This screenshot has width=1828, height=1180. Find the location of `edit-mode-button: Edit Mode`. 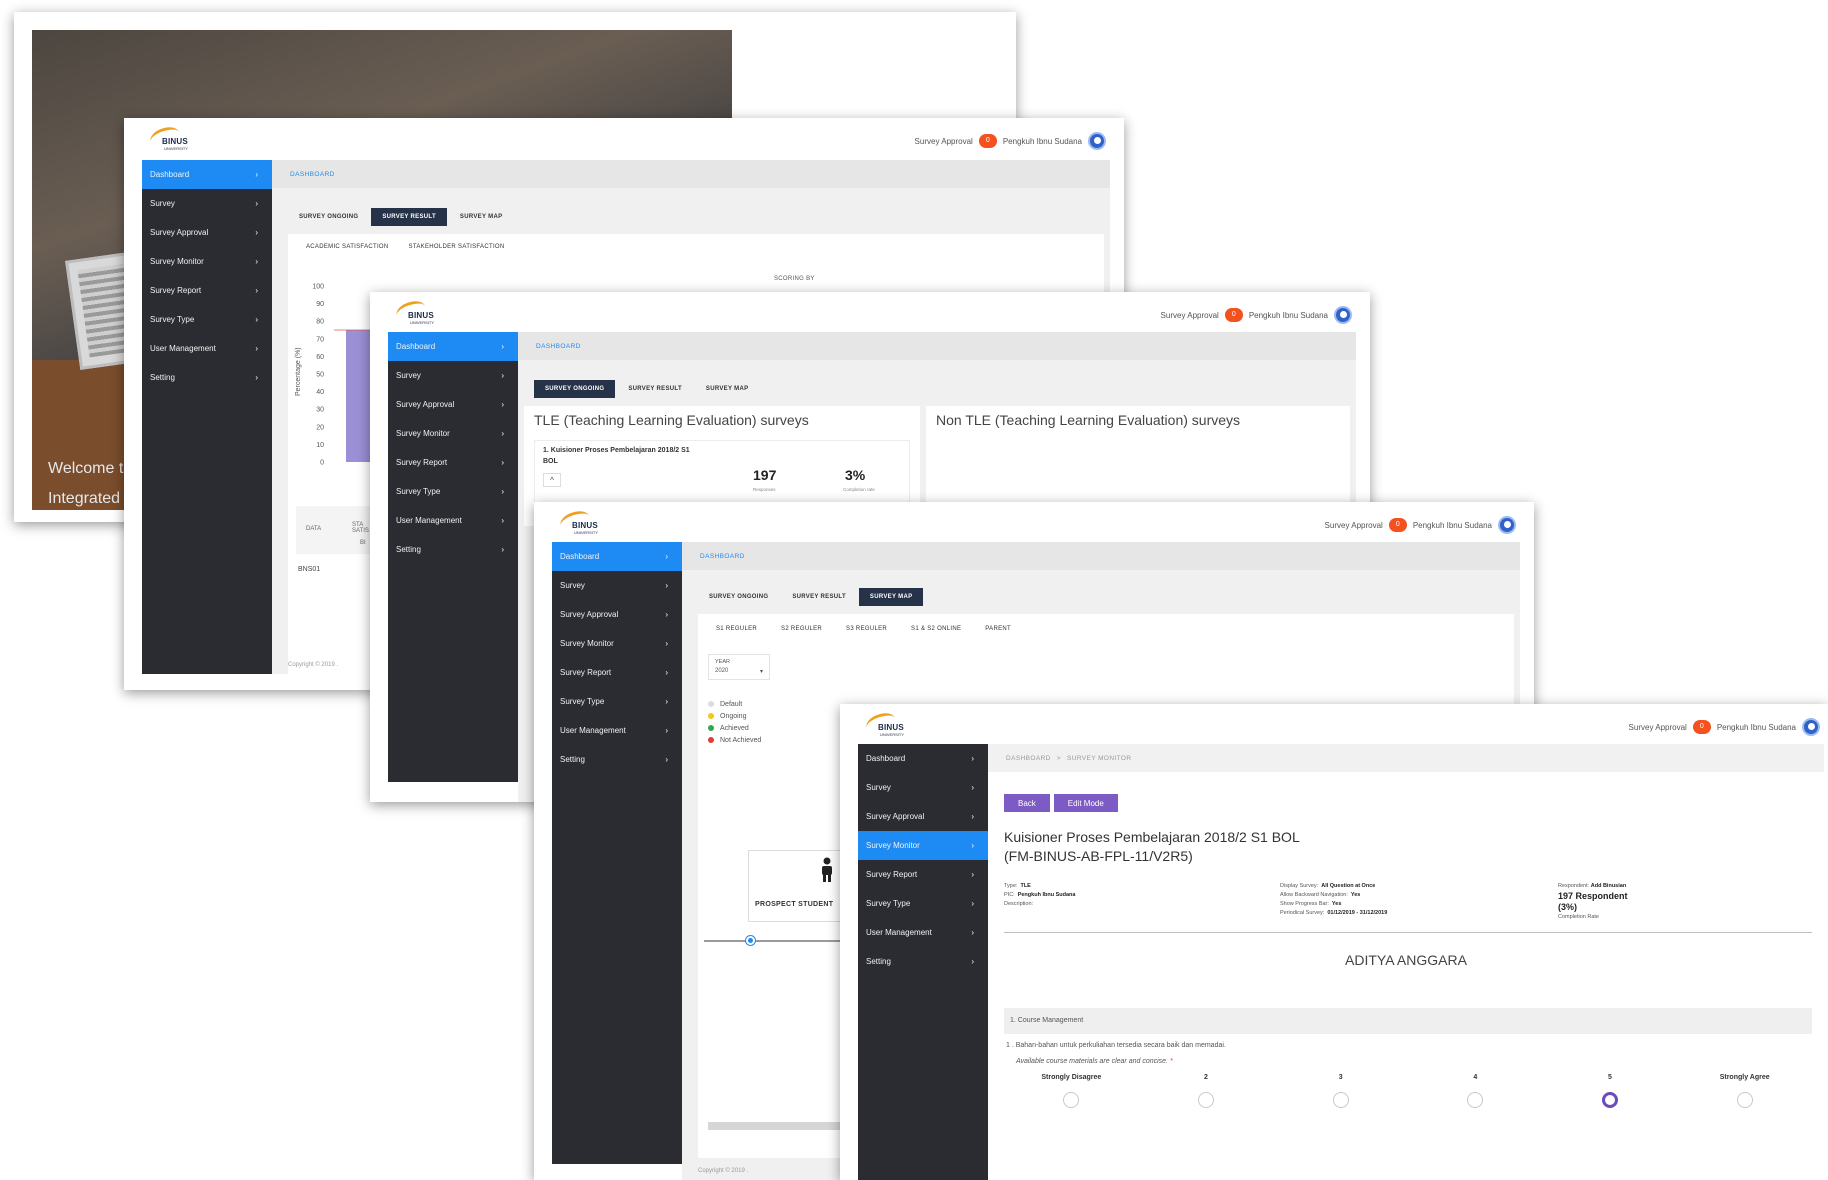

edit-mode-button: Edit Mode is located at coordinates (1085, 803).